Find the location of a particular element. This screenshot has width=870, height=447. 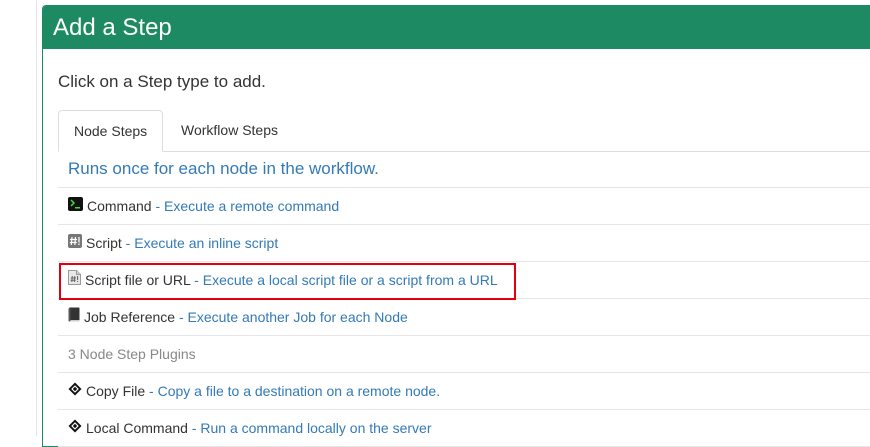

step-name: Script is located at coordinates (104, 243).